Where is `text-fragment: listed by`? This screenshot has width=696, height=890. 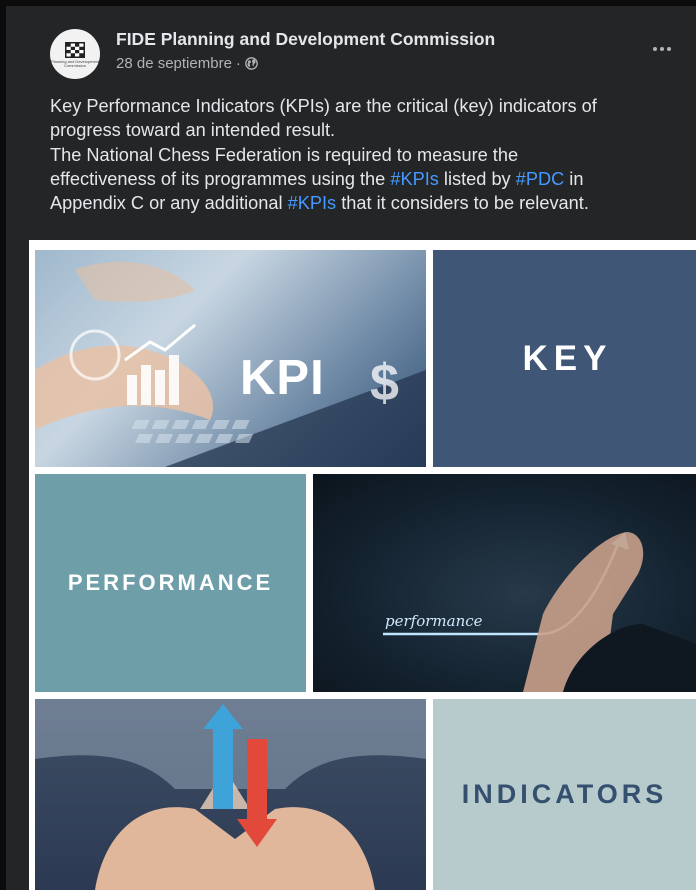
text-fragment: listed by is located at coordinates (477, 178).